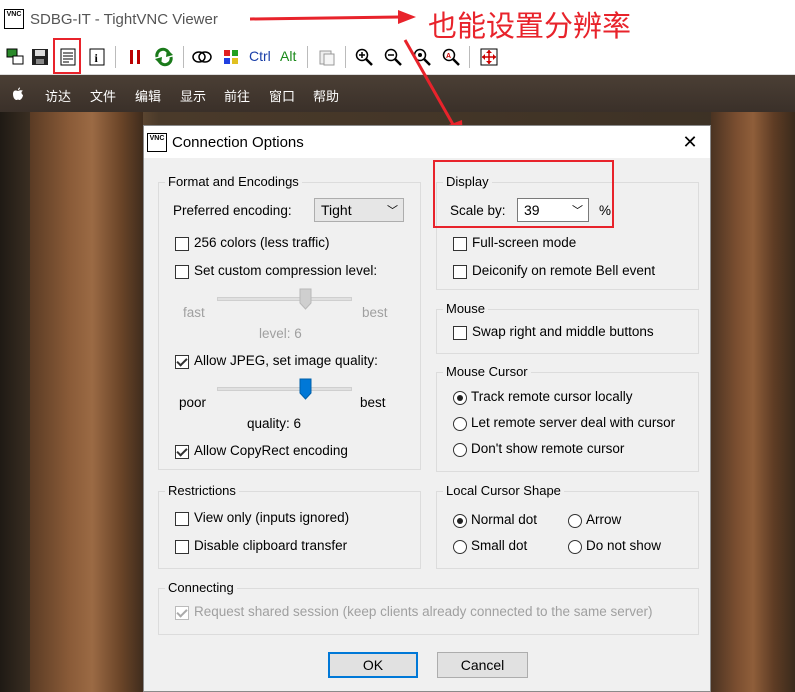  I want to click on dialog-title: Connection Options, so click(238, 142).